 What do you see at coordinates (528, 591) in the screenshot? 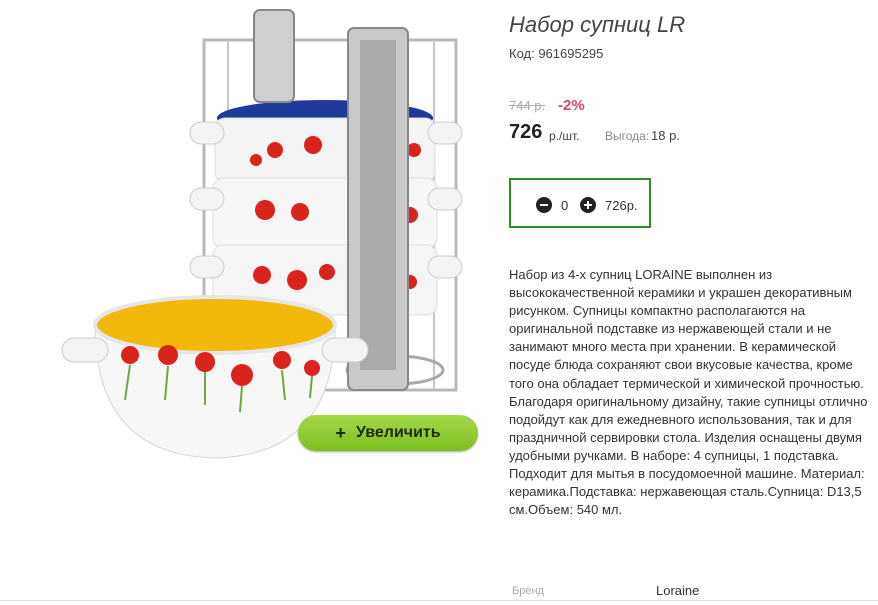
I see `brand-label: Бренд` at bounding box center [528, 591].